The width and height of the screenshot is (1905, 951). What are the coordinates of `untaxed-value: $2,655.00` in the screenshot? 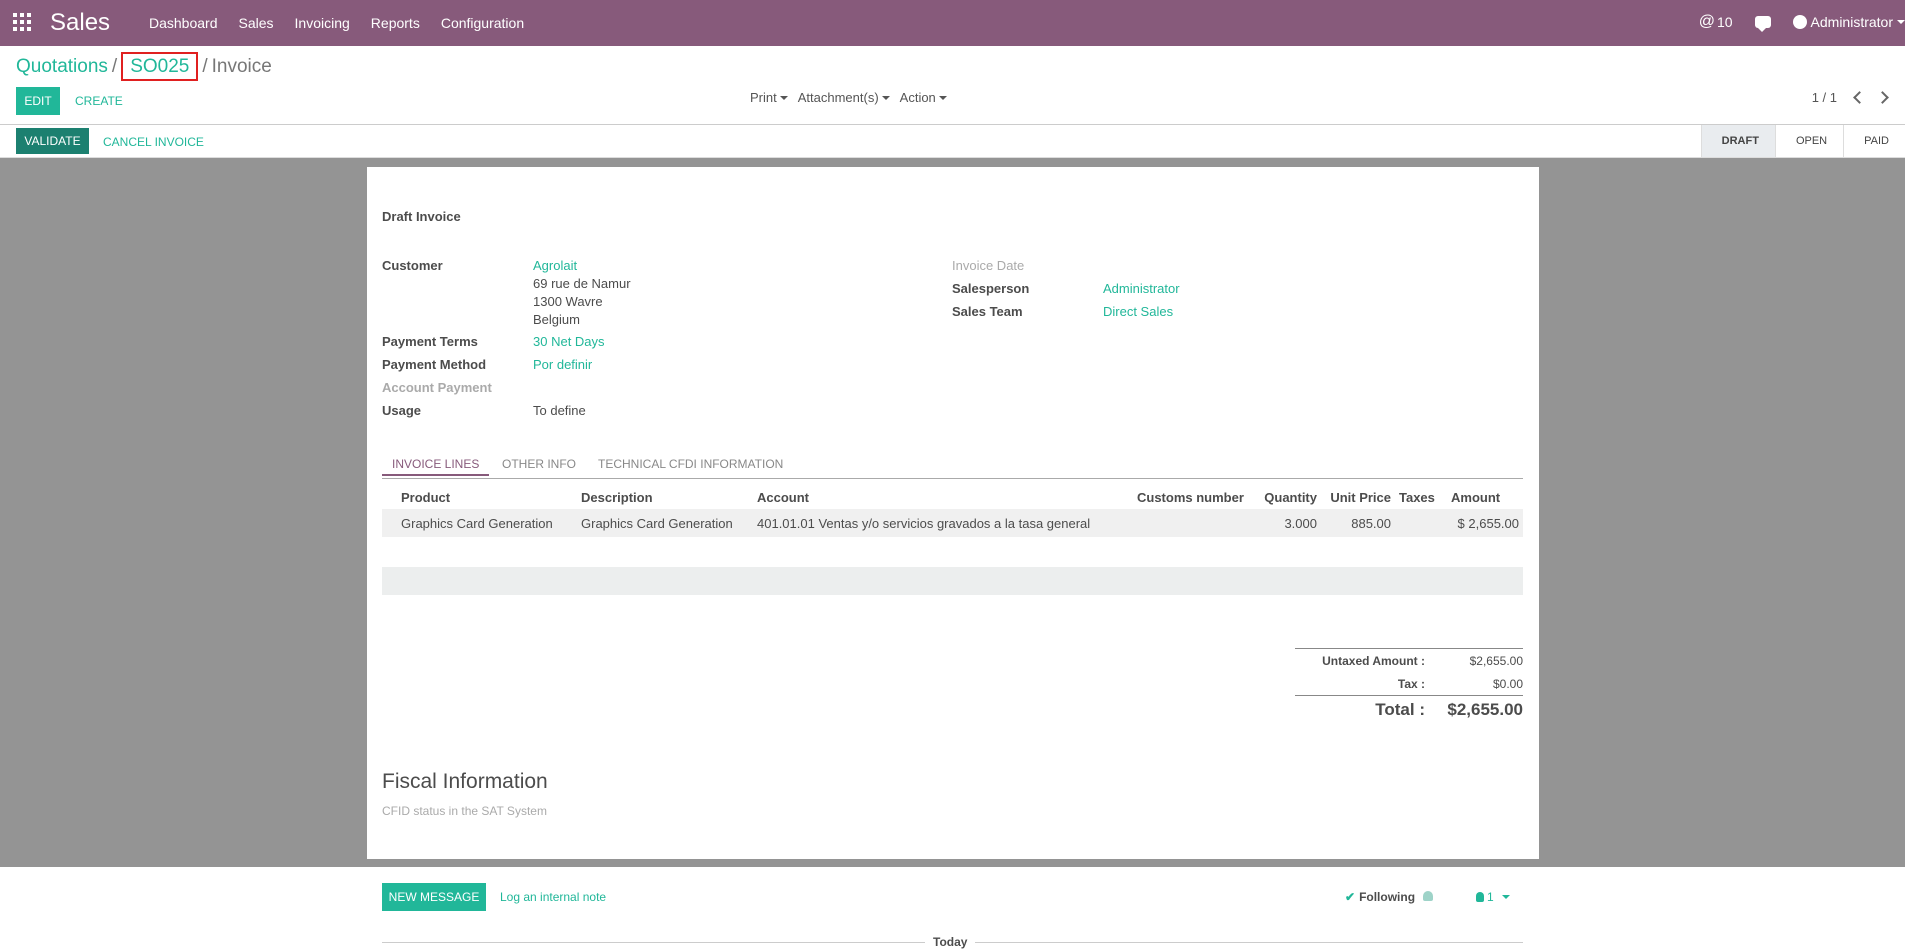 It's located at (1496, 660).